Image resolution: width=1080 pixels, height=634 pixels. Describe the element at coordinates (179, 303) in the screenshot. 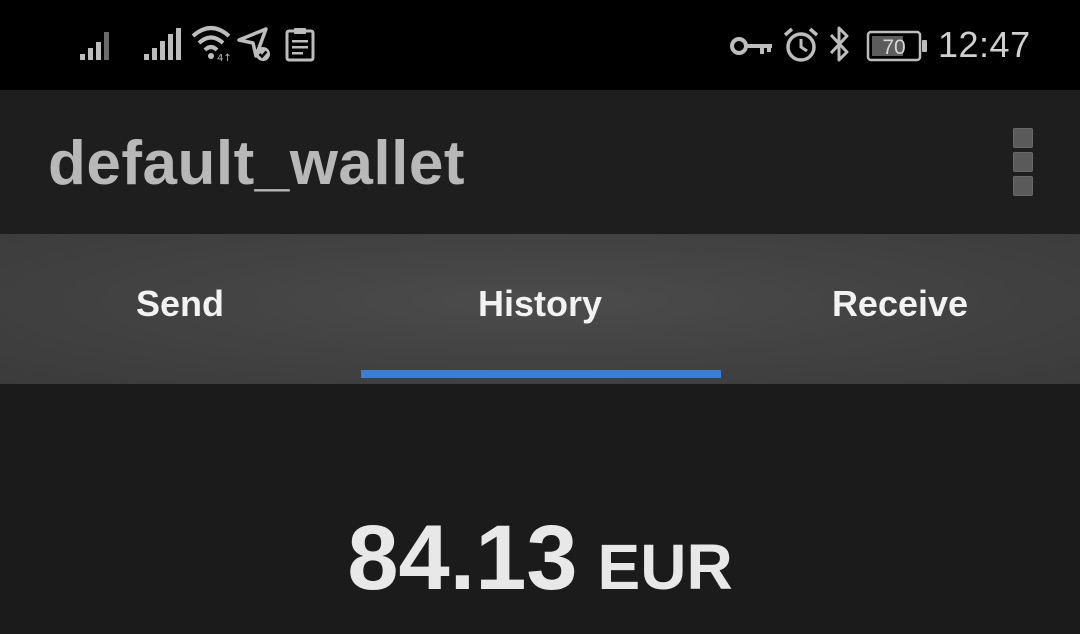

I see `tab-send-label: Send` at that location.